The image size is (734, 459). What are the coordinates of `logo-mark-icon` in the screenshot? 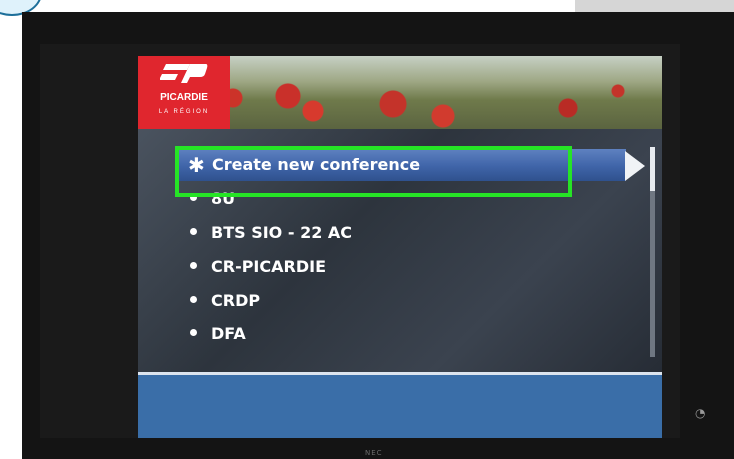 It's located at (184, 73).